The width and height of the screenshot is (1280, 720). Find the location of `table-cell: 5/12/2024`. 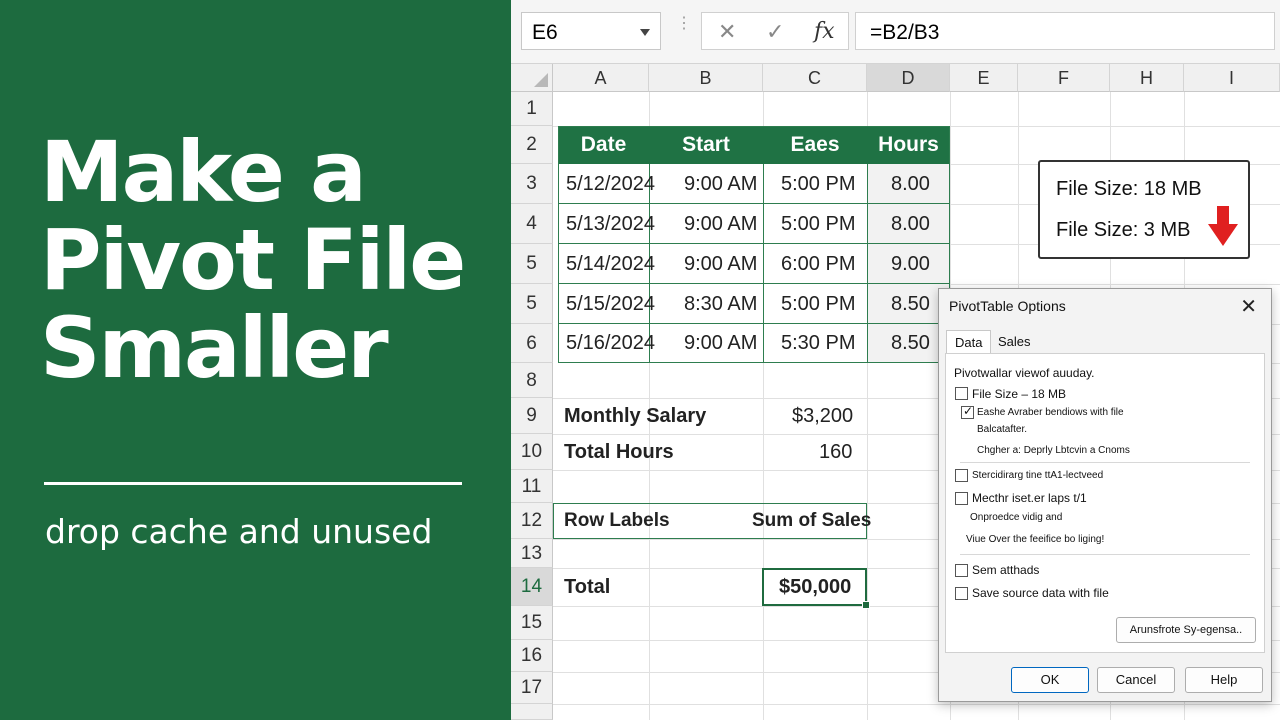

table-cell: 5/12/2024 is located at coordinates (610, 184).